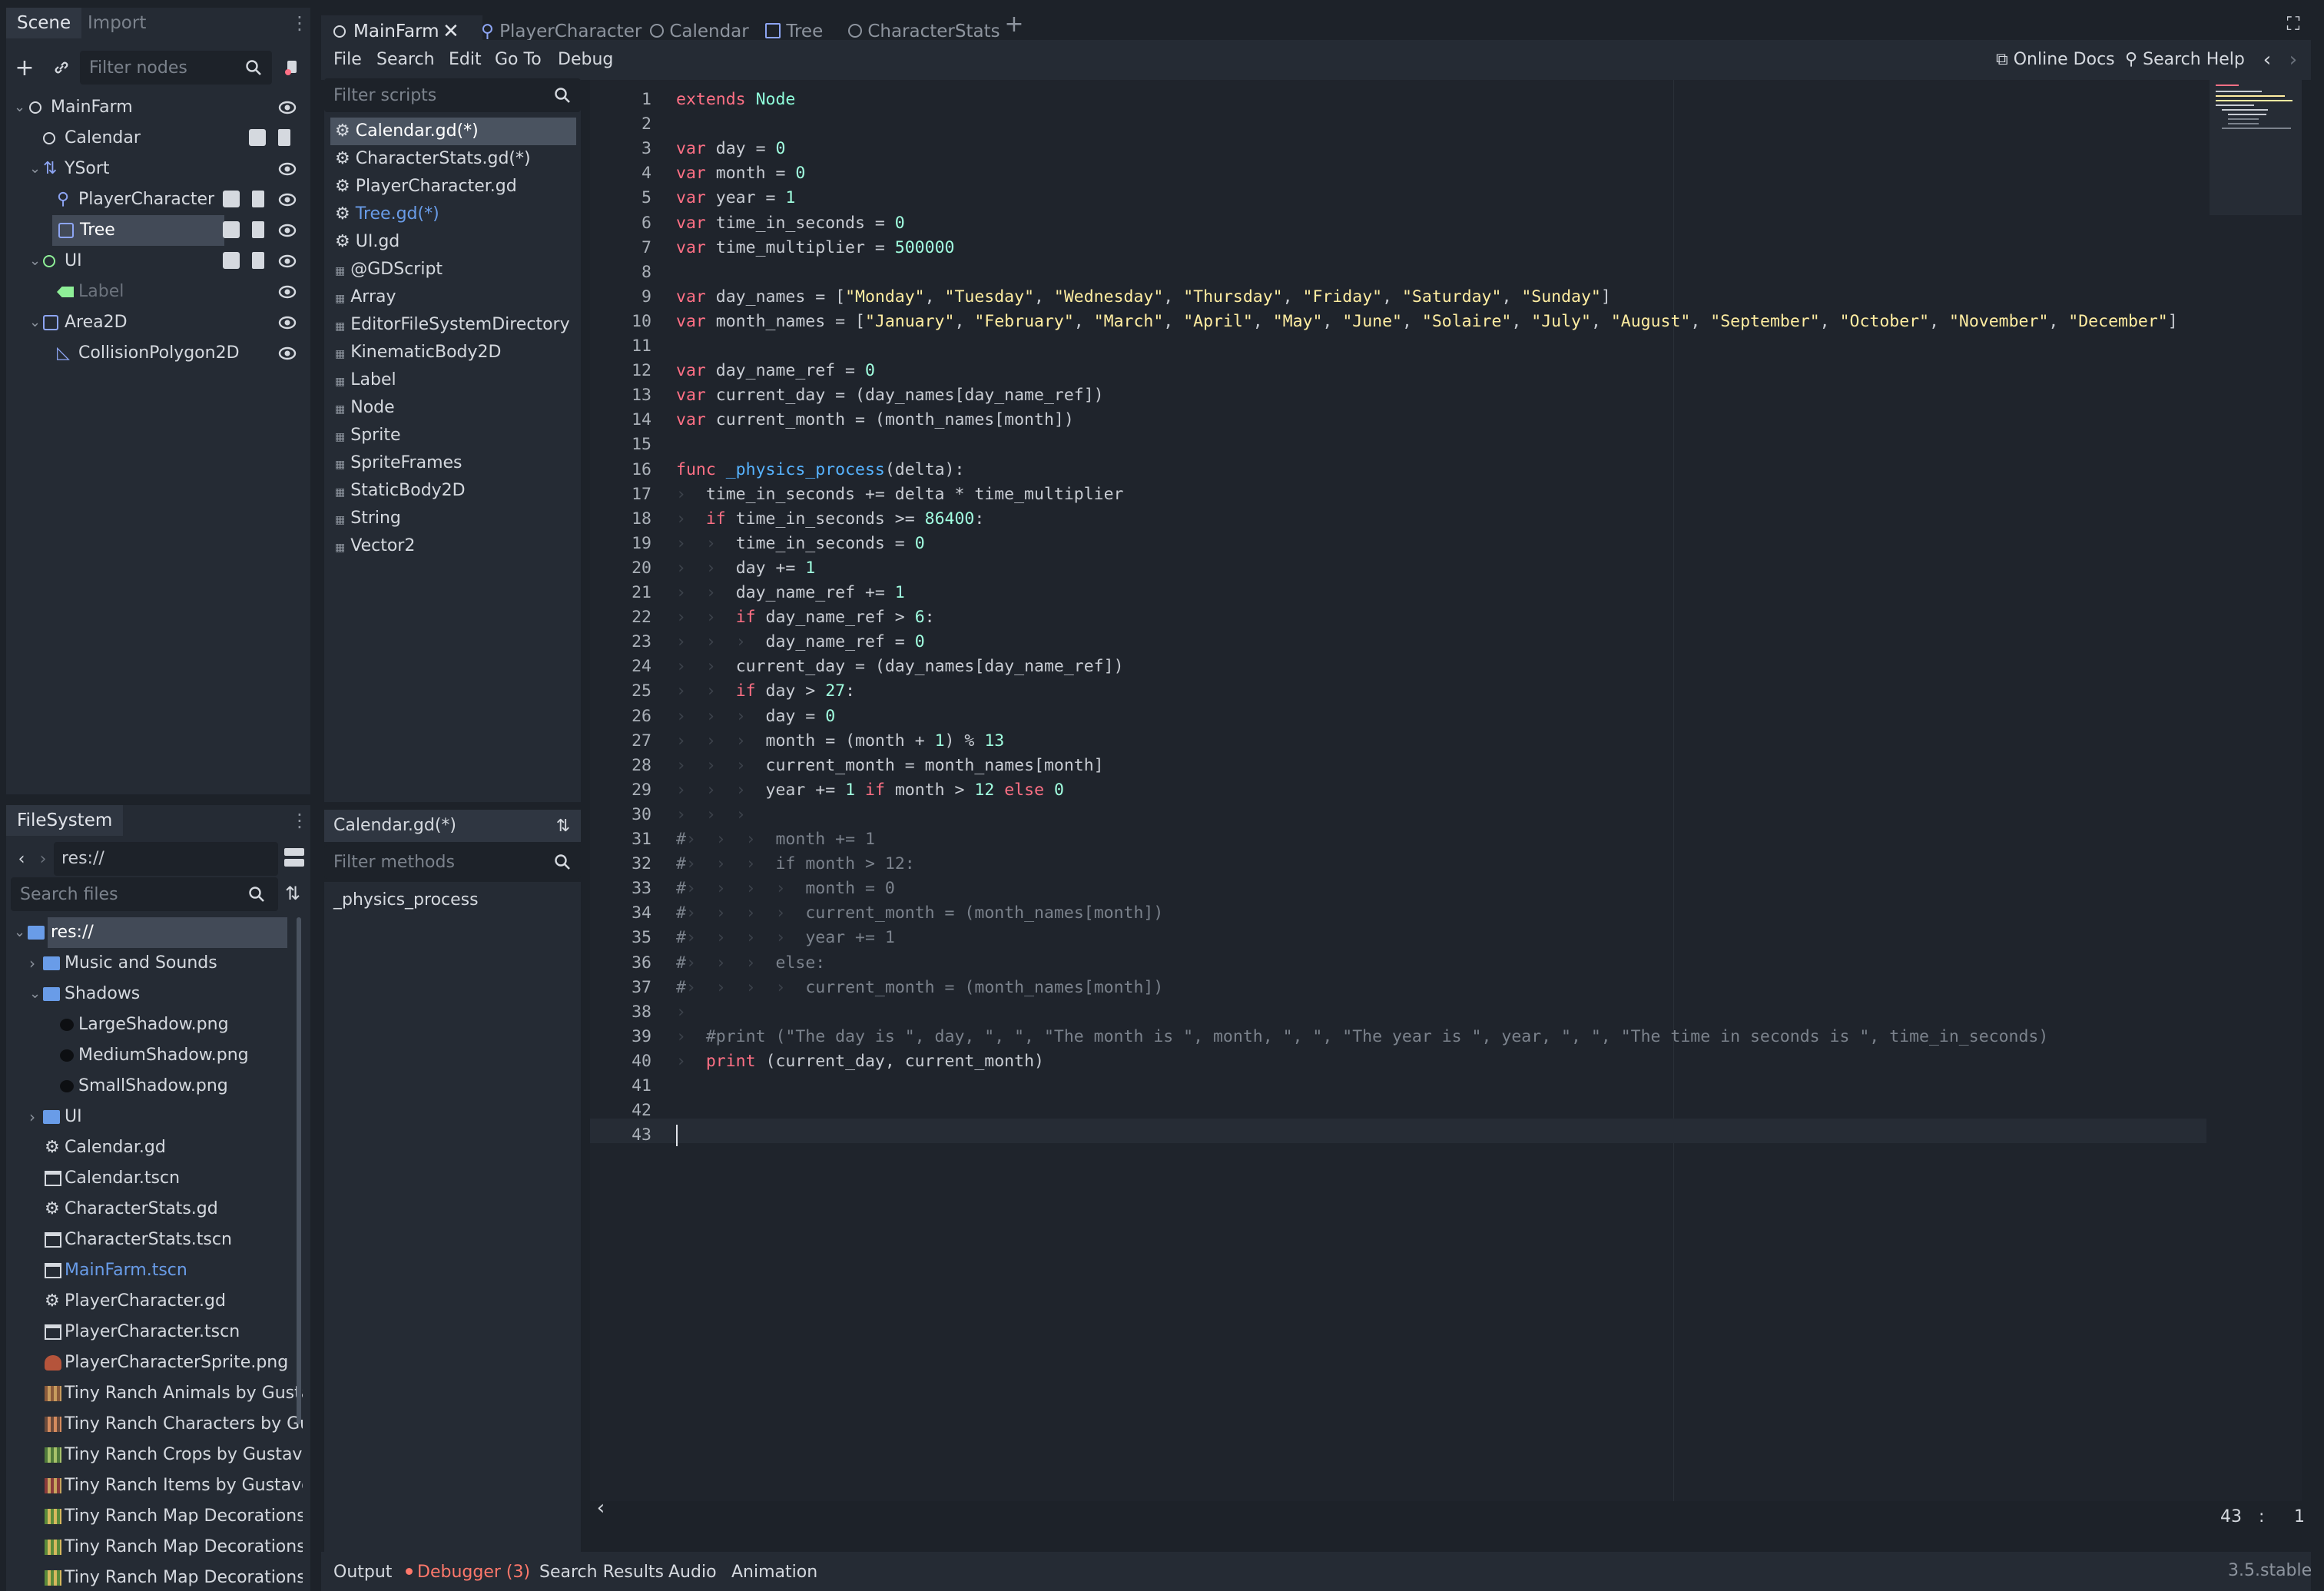  Describe the element at coordinates (453, 131) in the screenshot. I see `script-item-calendar: ⚙ Calendar.gd(*)` at that location.